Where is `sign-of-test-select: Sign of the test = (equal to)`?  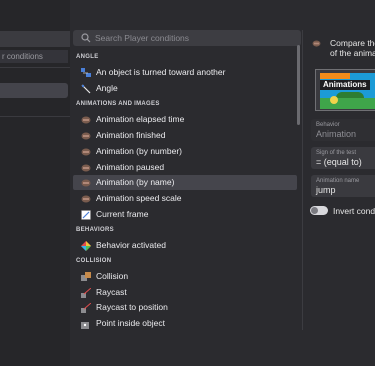 sign-of-test-select: Sign of the test = (equal to) is located at coordinates (343, 158).